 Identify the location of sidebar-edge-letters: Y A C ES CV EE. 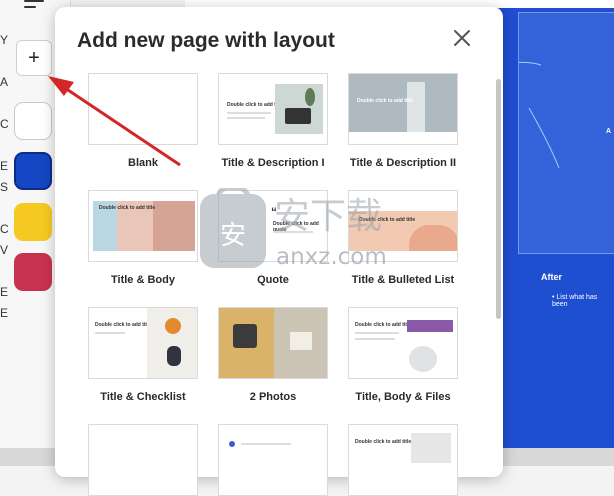
(4, 177).